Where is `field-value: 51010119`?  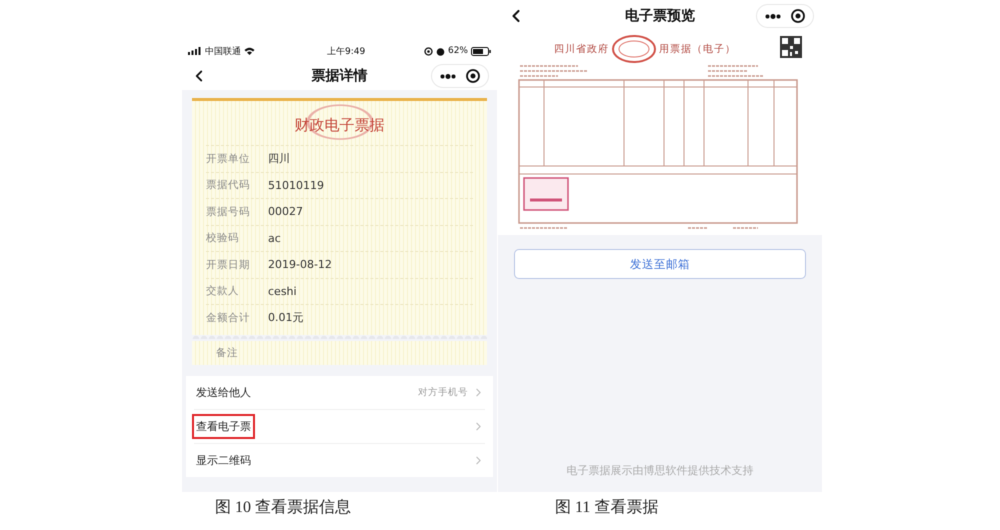 field-value: 51010119 is located at coordinates (296, 185).